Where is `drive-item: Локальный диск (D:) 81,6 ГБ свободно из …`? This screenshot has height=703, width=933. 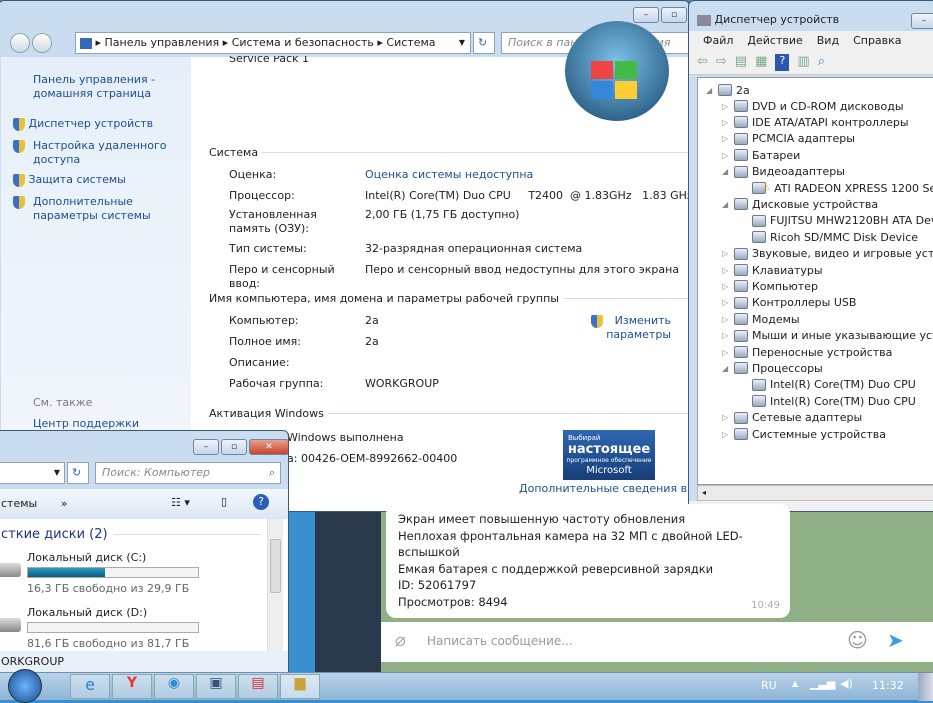 drive-item: Локальный диск (D:) 81,6 ГБ свободно из … is located at coordinates (132, 630).